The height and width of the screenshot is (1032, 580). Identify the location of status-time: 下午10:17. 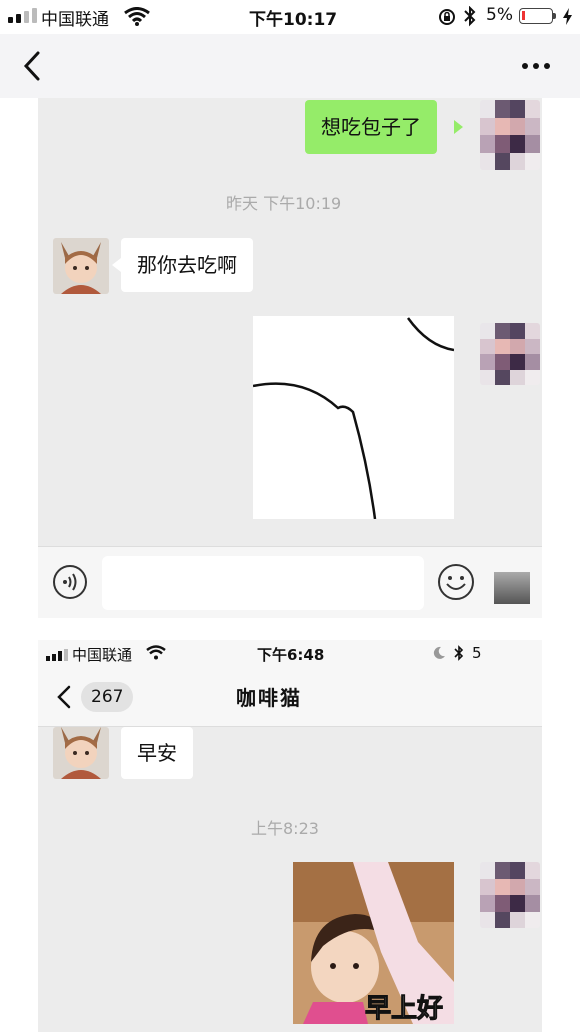
(293, 20).